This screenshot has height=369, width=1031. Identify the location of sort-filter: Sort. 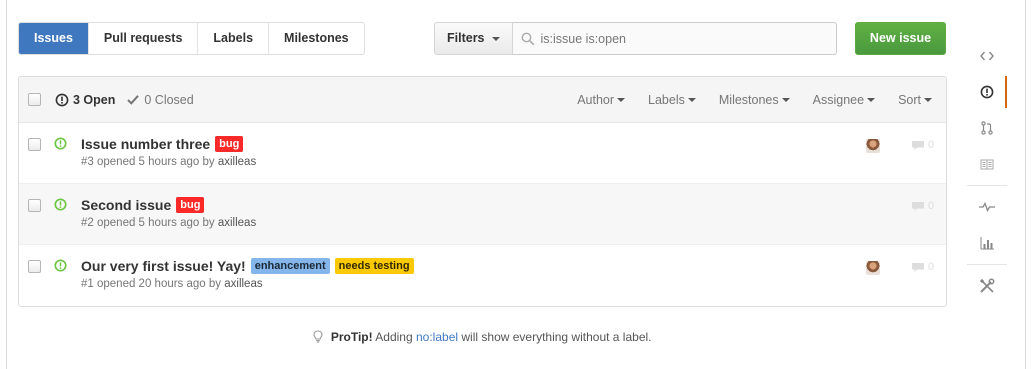
(915, 100).